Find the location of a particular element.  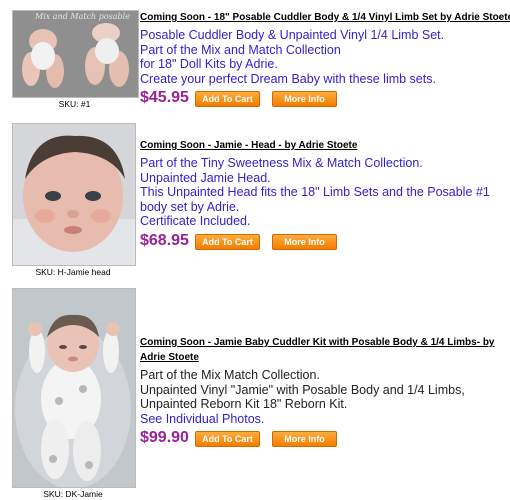

sku-label: SKU: #1 is located at coordinates (74, 104).